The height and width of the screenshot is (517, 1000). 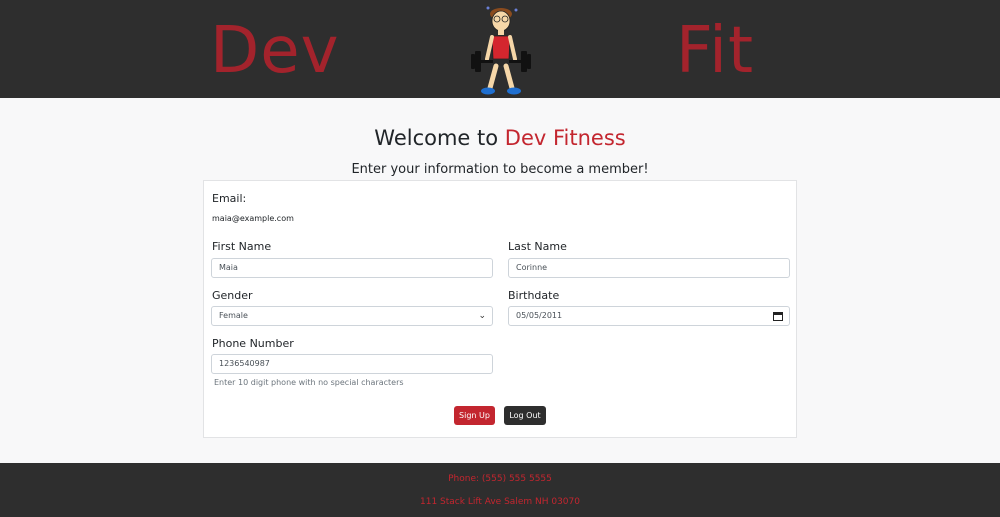 I want to click on last-name-label: Last Name, so click(x=537, y=246).